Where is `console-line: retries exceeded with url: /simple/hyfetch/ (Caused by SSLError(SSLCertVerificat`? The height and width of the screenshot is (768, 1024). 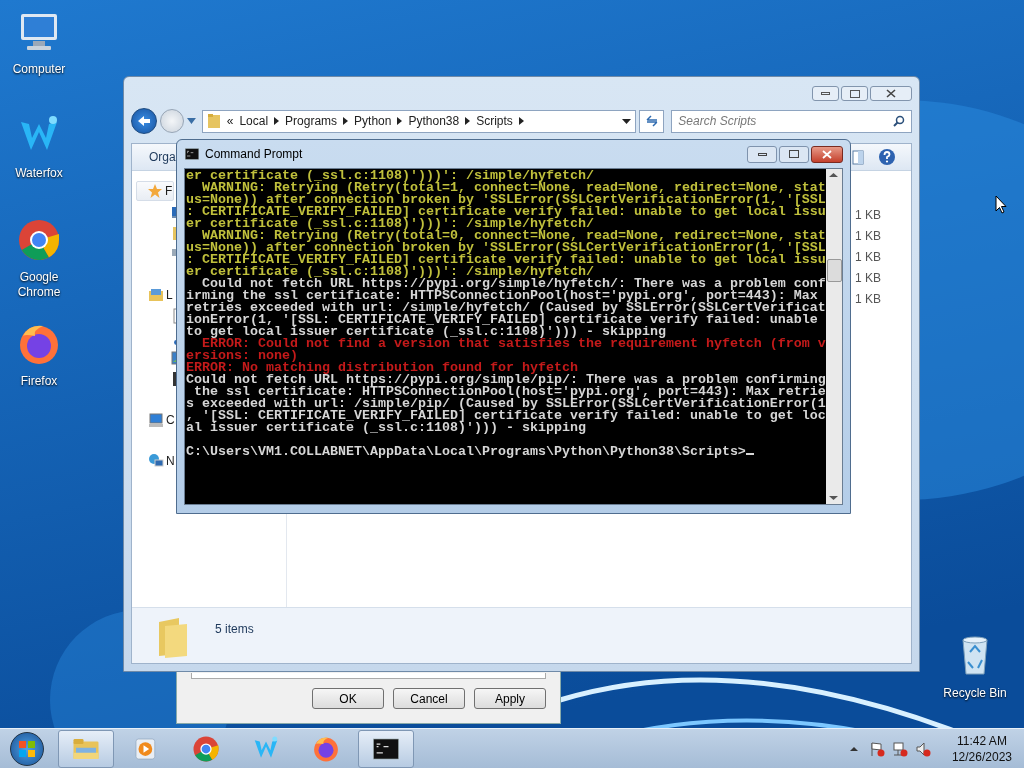
console-line: retries exceeded with url: /simple/hyfetch/ (Caused by SSLError(SSLCertVerificat is located at coordinates (506, 308).